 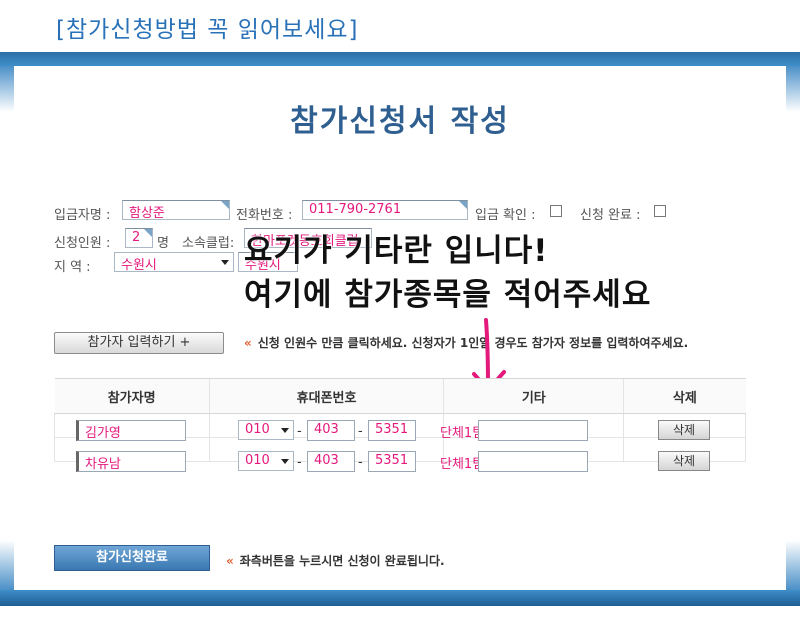 I want to click on deposit-check-checkbox, so click(x=556, y=211).